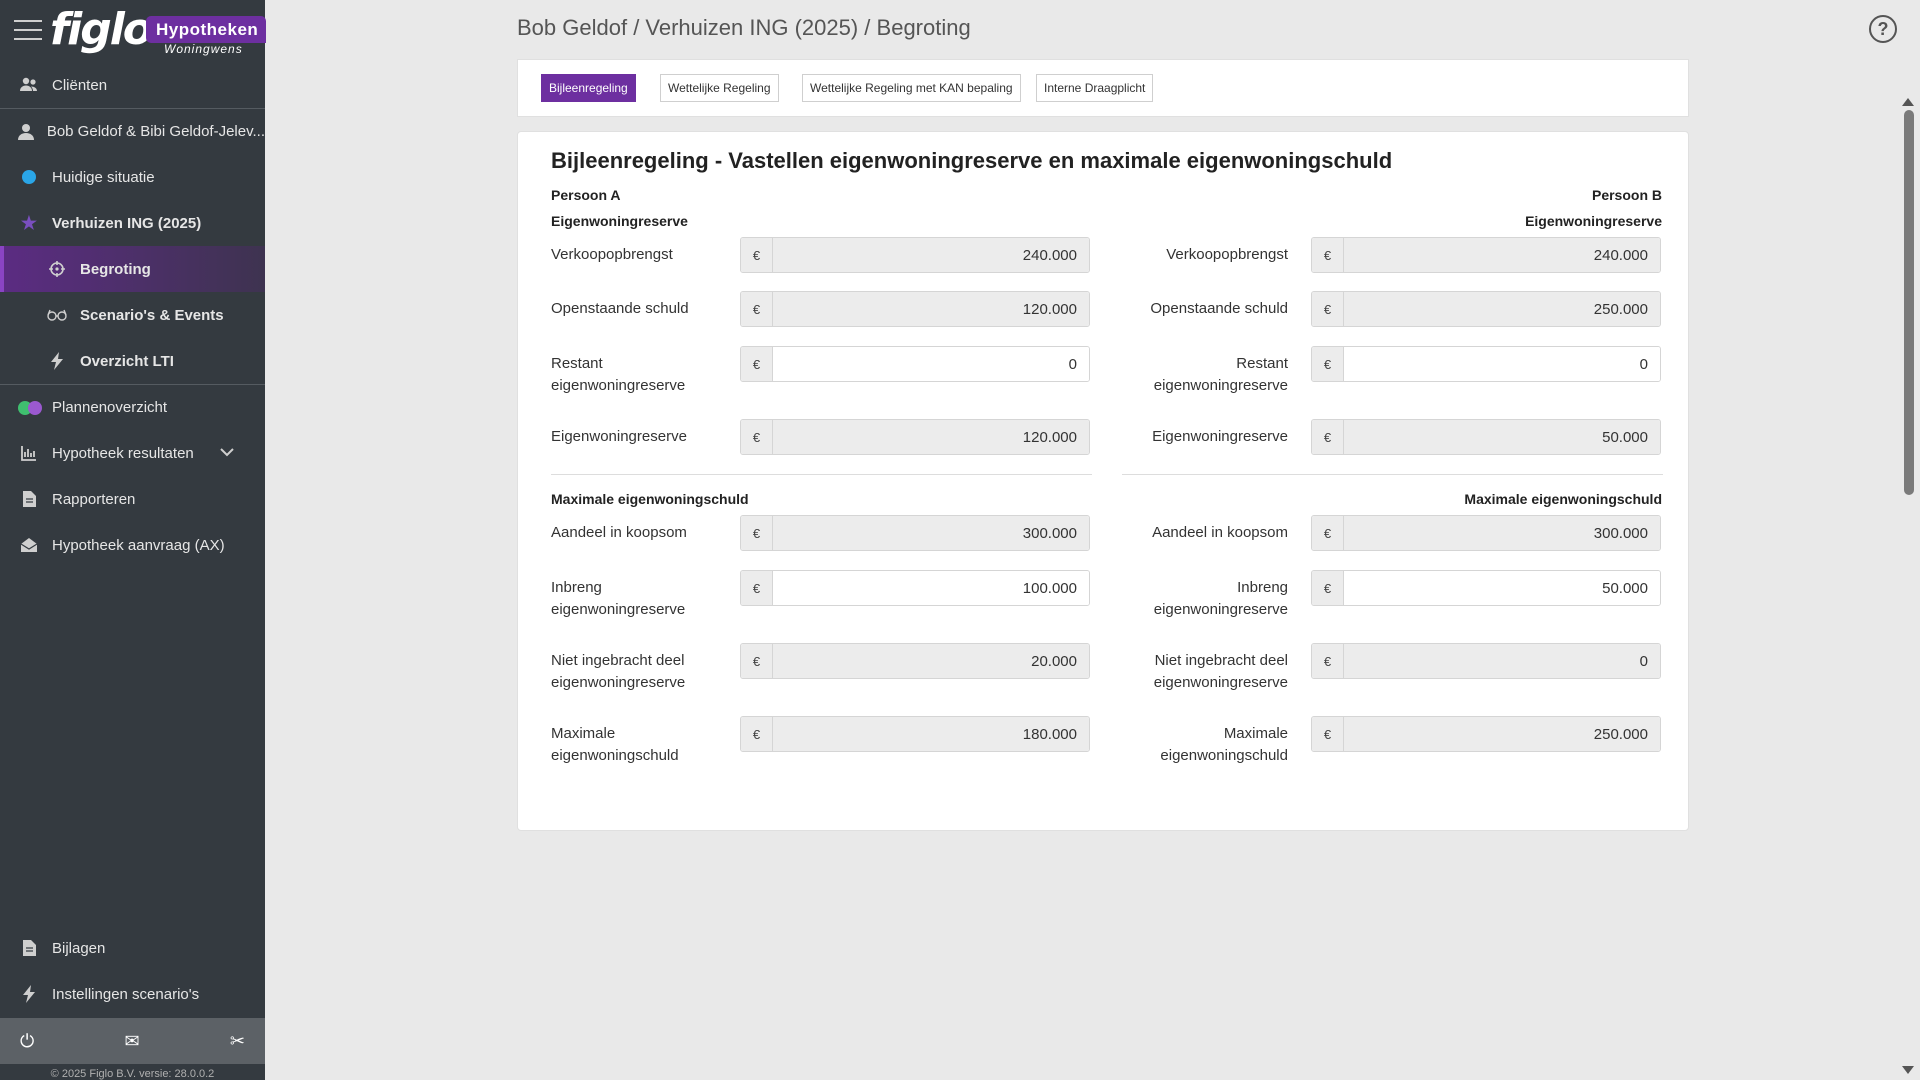 Image resolution: width=1920 pixels, height=1080 pixels. I want to click on maximale-label: Maximale eigenwoningschuld, so click(626, 745).